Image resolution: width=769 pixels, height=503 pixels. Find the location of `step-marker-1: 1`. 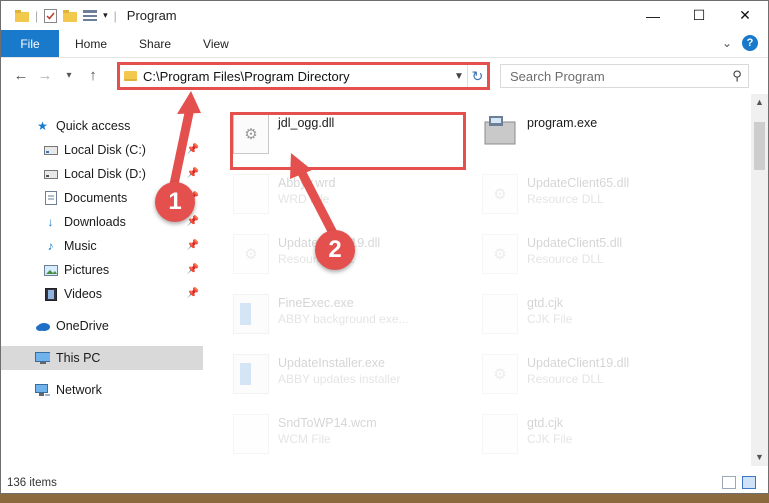

step-marker-1: 1 is located at coordinates (175, 202).